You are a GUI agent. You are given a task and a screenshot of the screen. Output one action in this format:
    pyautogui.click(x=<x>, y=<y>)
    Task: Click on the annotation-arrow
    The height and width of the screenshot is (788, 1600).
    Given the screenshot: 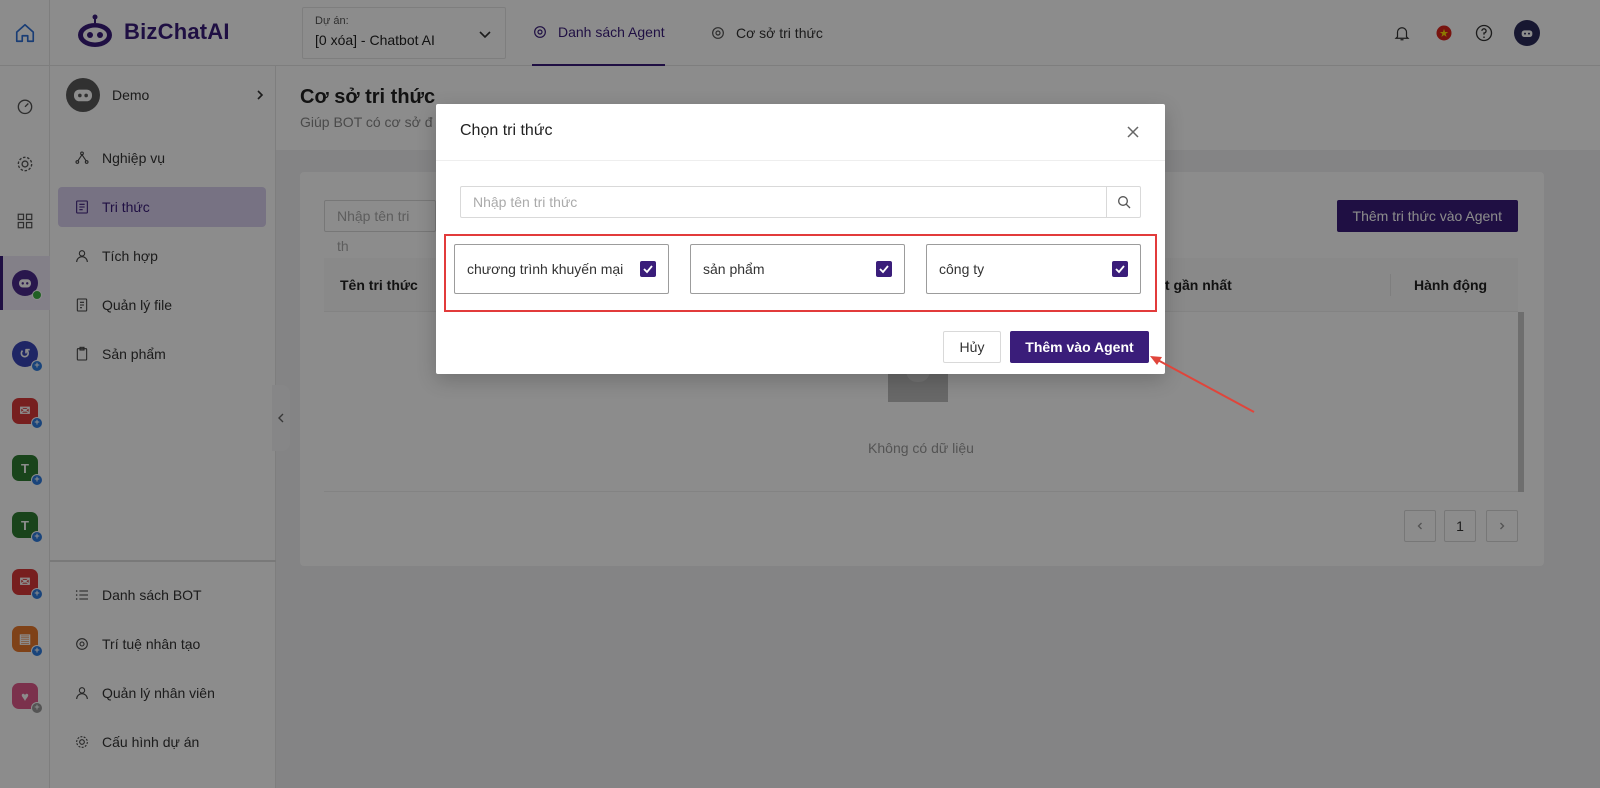 What is the action you would take?
    pyautogui.click(x=1202, y=384)
    